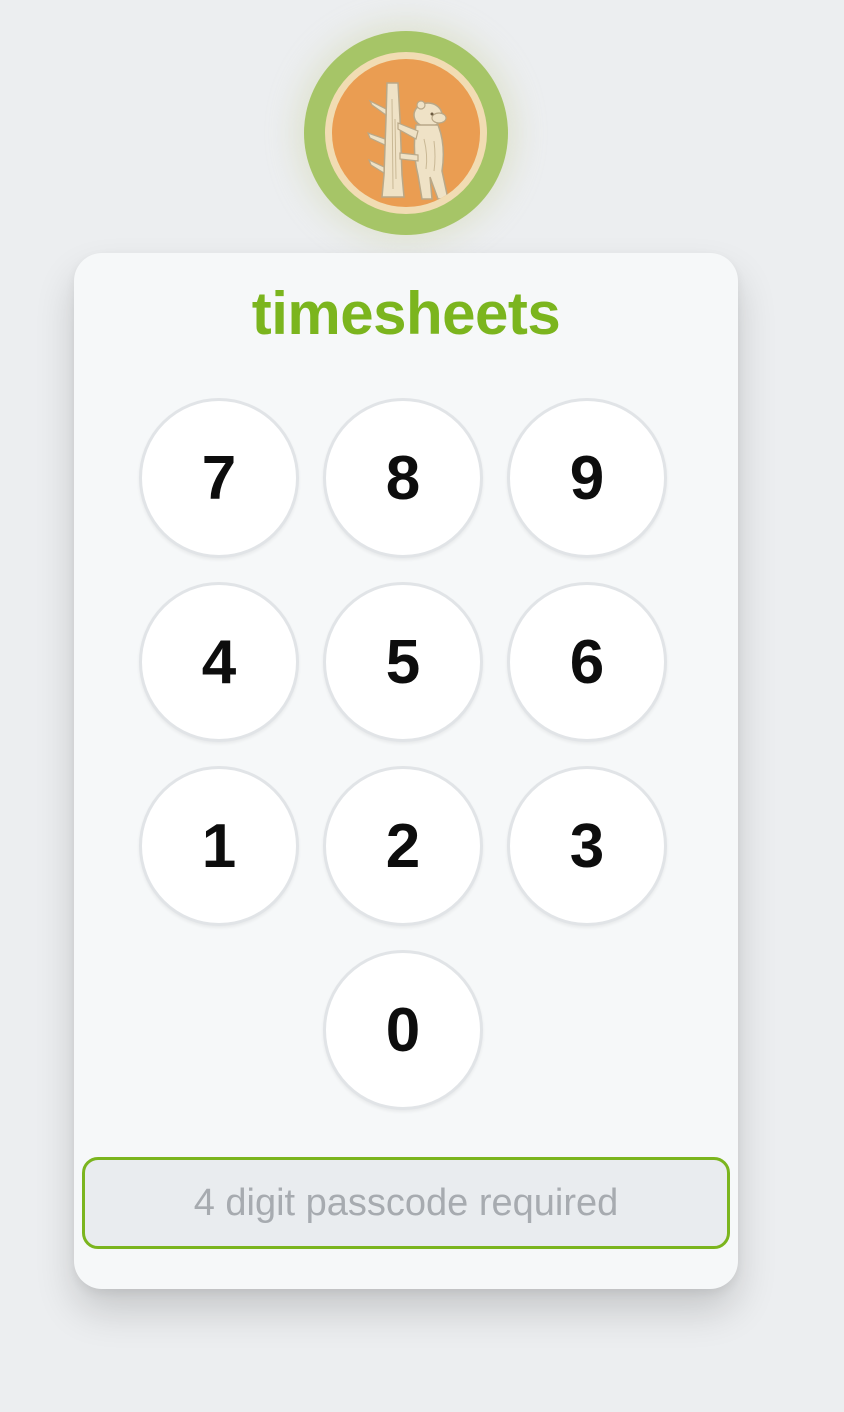 The width and height of the screenshot is (844, 1412). Describe the element at coordinates (403, 846) in the screenshot. I see `keypad-key-2: 2` at that location.